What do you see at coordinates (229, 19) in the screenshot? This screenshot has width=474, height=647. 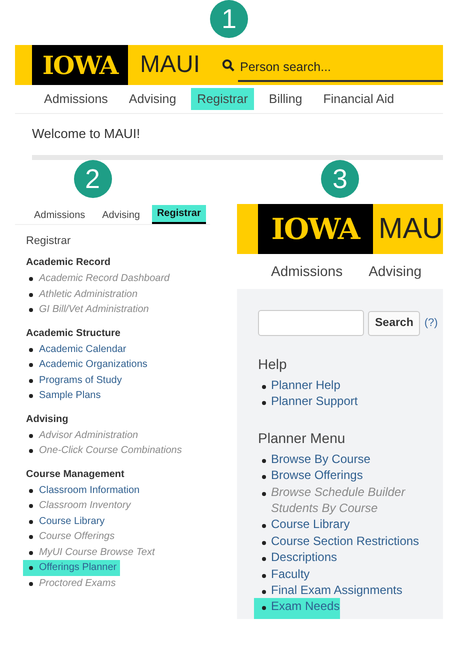 I see `step-number-badge: 1` at bounding box center [229, 19].